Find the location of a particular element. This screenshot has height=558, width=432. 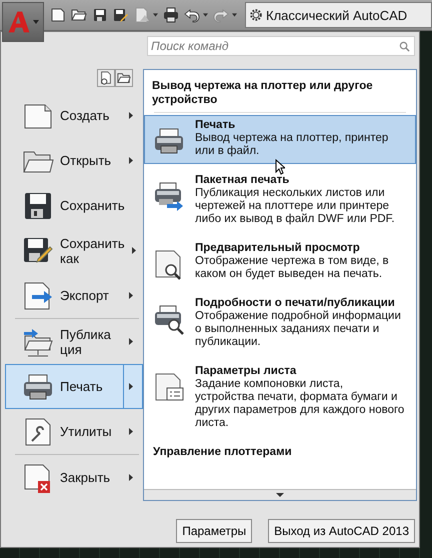

item-description: Задание компоновки листа, устройства печати, формата бумаги и других параметров для каждого нового листа. is located at coordinates (300, 404).